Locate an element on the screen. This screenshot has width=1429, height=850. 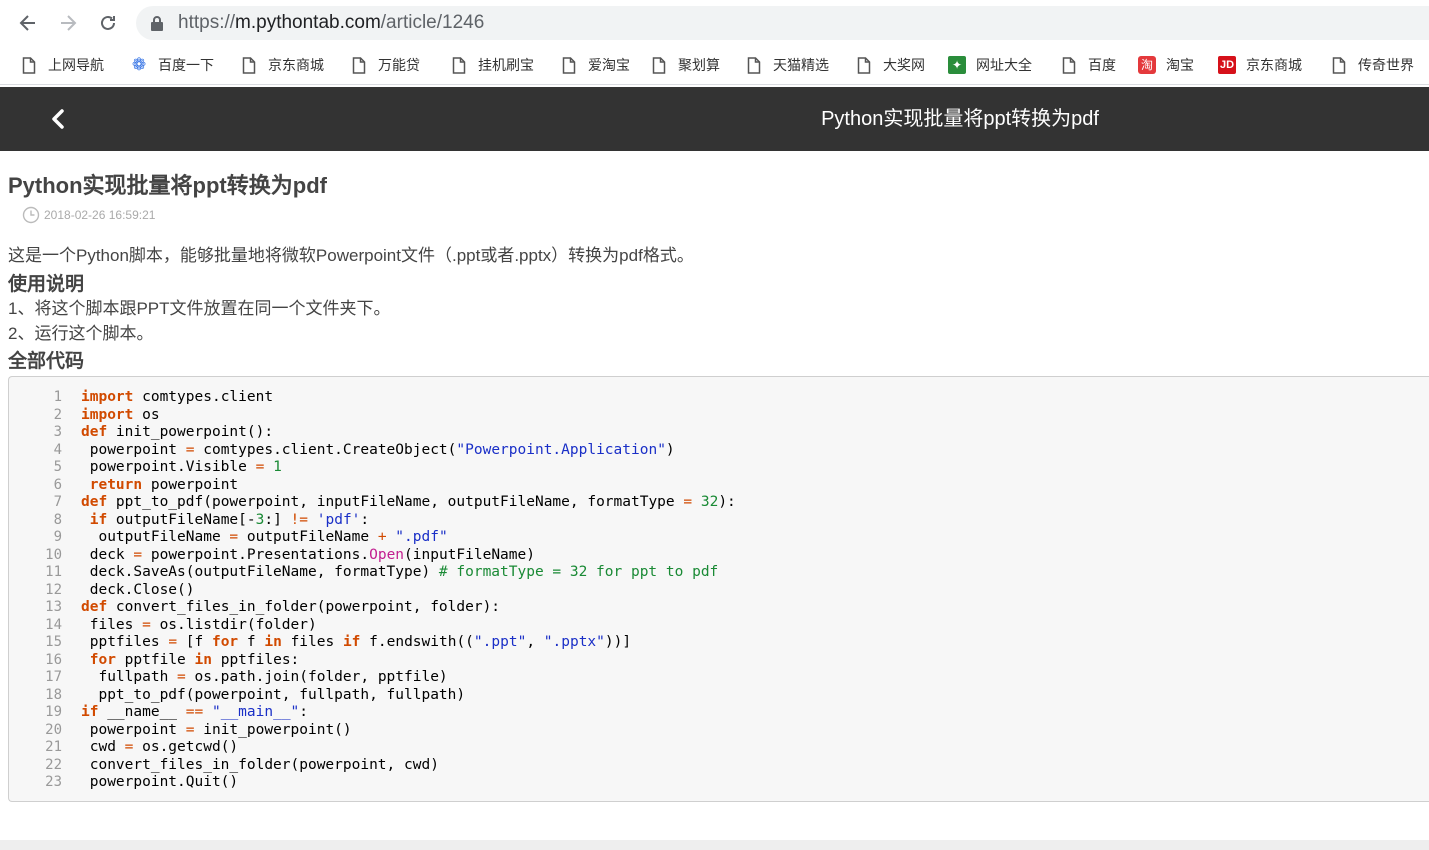
bookmark-item: 爱淘宝 is located at coordinates (595, 65).